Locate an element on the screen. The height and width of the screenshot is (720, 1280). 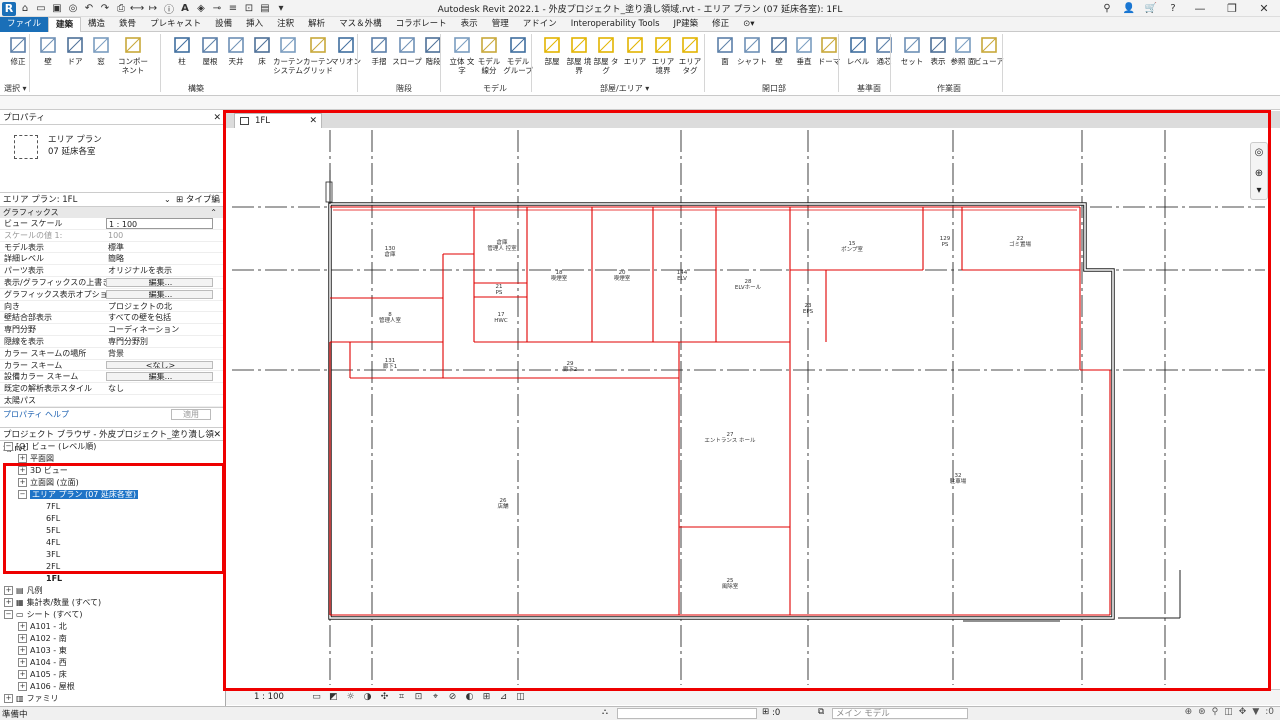
ribbon-tab: コラボレート is located at coordinates (421, 24).